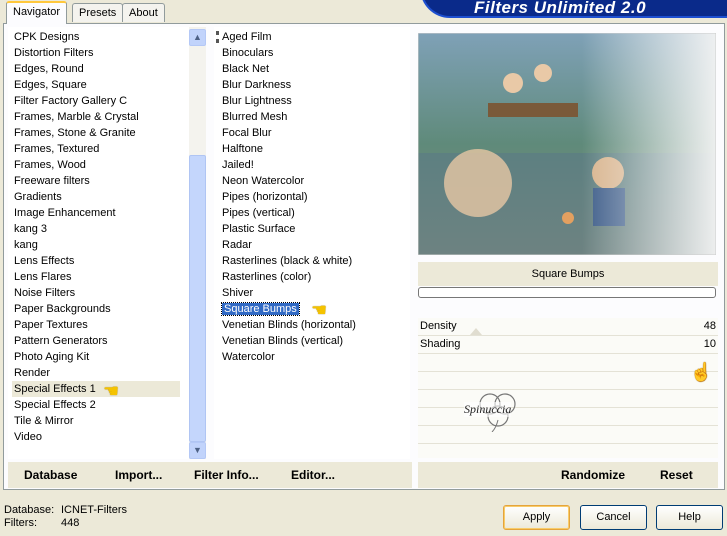 The image size is (727, 536). Describe the element at coordinates (96, 261) in the screenshot. I see `category-item: Lens Effects` at that location.